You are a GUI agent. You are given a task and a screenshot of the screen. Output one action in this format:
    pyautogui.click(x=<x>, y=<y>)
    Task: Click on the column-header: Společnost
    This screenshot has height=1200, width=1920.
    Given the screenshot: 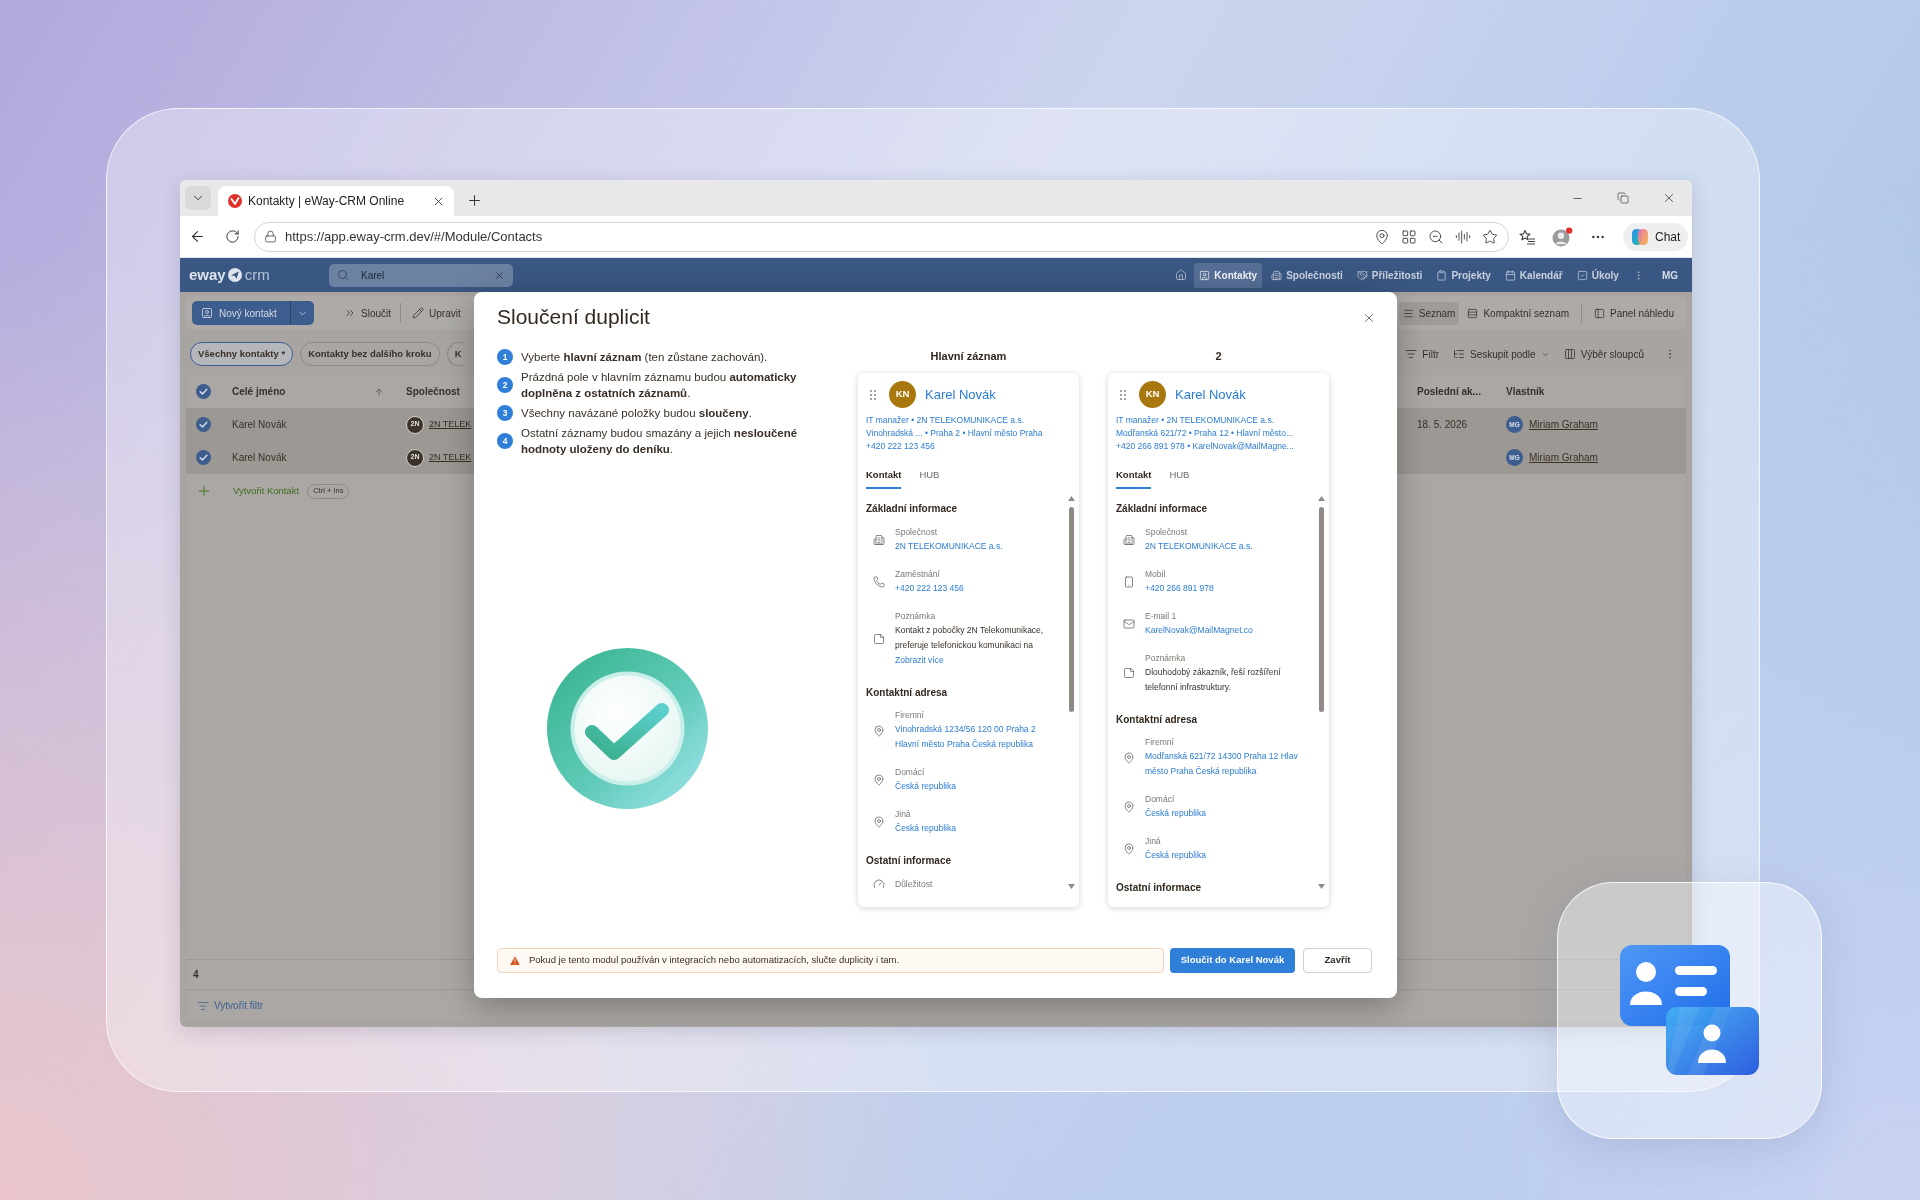 What is the action you would take?
    pyautogui.click(x=433, y=391)
    